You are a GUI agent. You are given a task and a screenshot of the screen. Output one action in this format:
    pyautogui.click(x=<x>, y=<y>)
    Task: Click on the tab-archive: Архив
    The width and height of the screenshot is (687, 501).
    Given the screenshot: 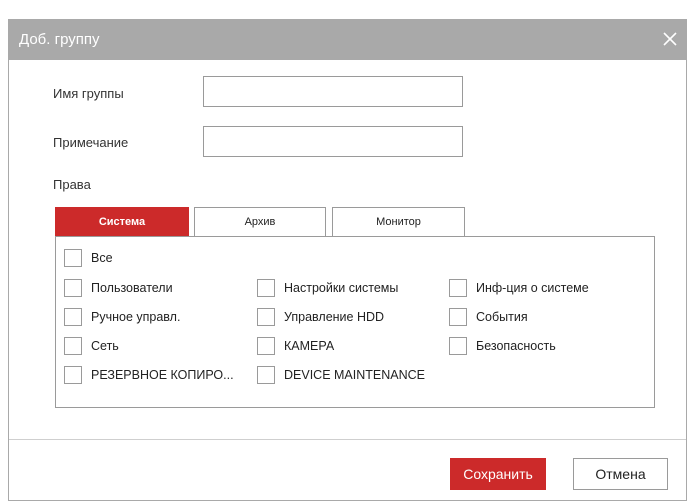 What is the action you would take?
    pyautogui.click(x=260, y=222)
    